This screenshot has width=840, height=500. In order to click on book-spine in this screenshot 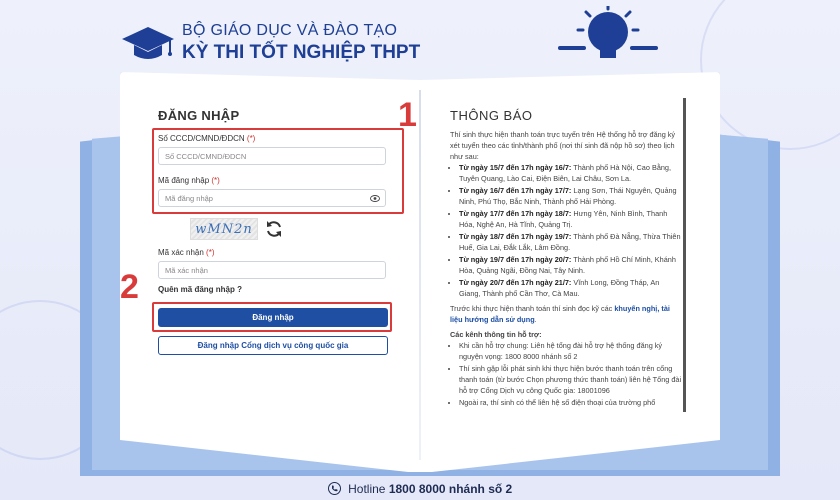, I will do `click(420, 275)`.